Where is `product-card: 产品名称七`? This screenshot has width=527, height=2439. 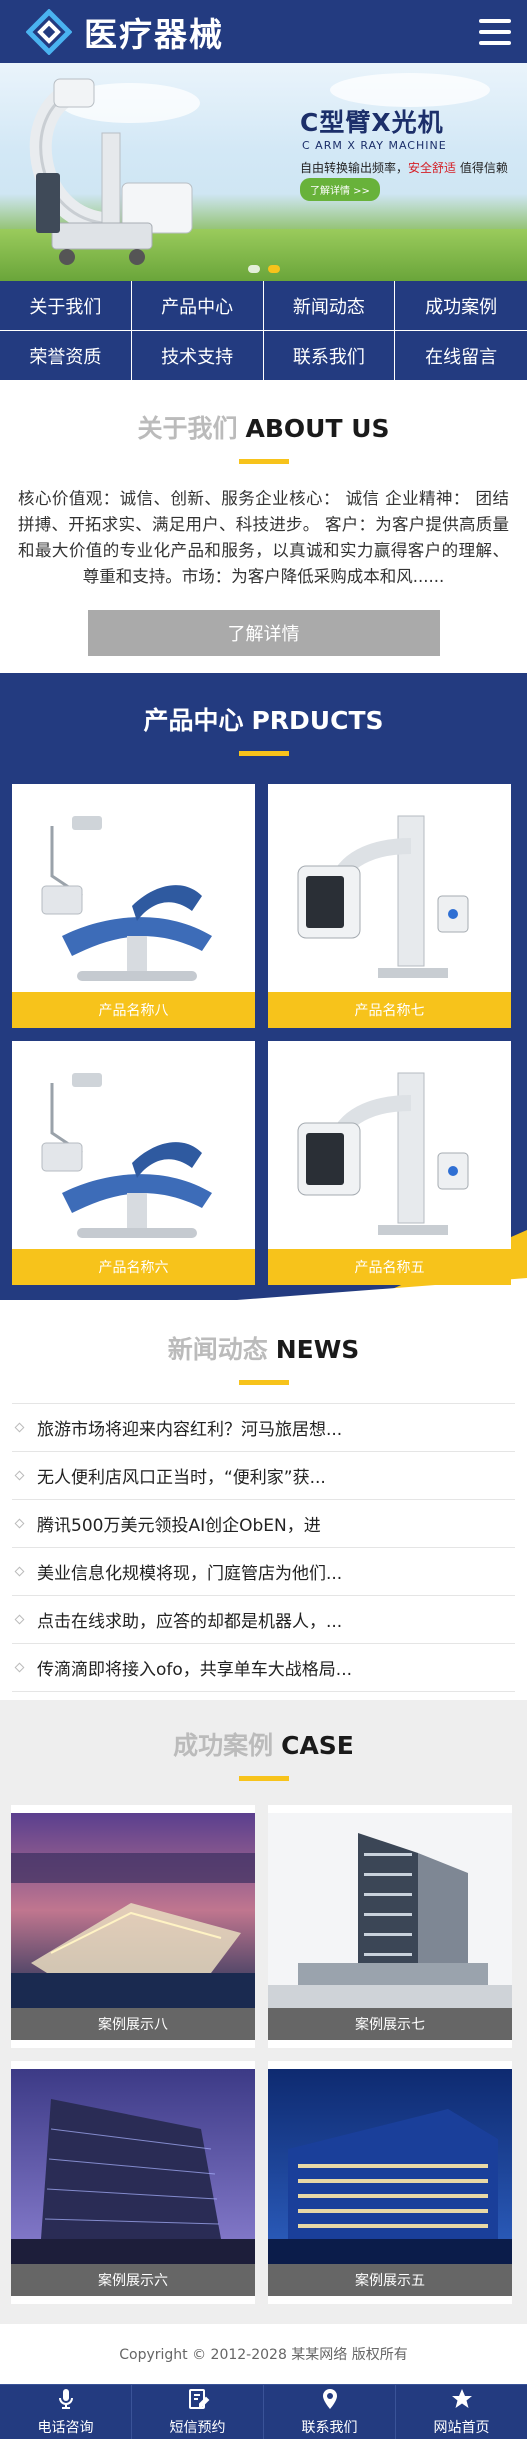 product-card: 产品名称七 is located at coordinates (389, 906).